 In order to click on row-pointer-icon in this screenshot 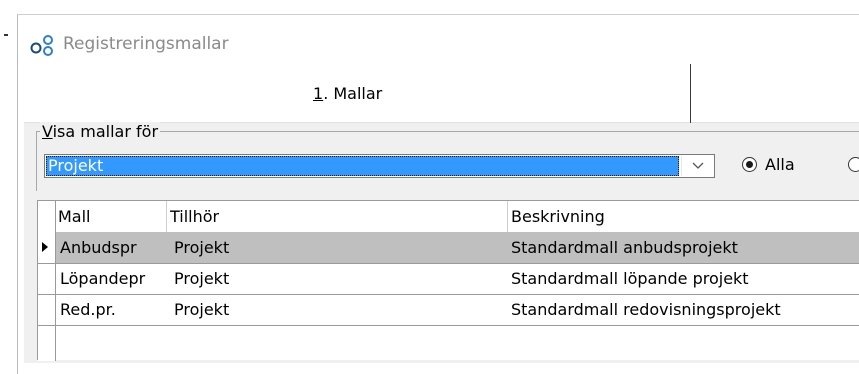, I will do `click(45, 247)`.